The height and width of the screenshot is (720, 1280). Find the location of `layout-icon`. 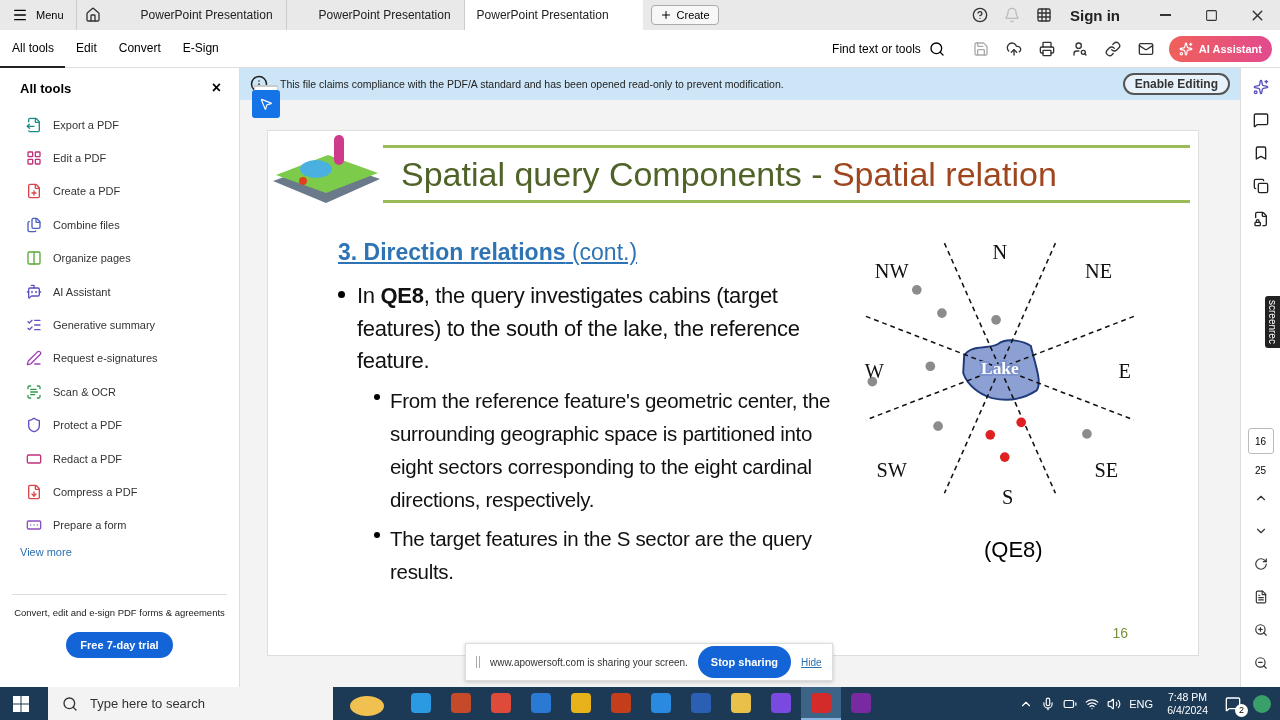

layout-icon is located at coordinates (34, 158).